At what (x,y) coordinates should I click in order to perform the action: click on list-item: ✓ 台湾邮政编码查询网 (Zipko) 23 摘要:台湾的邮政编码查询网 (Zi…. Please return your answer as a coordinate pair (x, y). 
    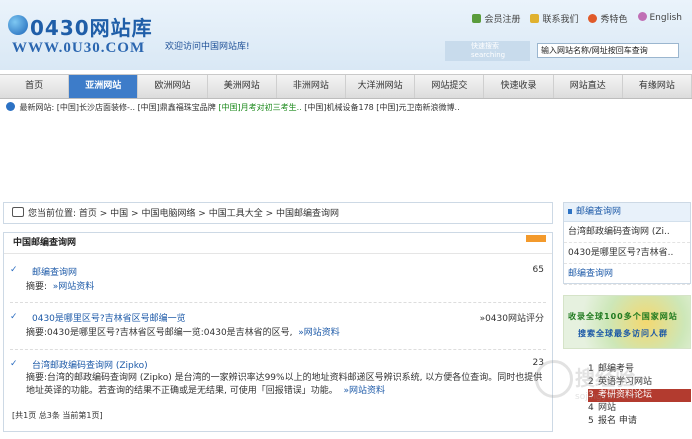
    Looking at the image, I should click on (278, 380).